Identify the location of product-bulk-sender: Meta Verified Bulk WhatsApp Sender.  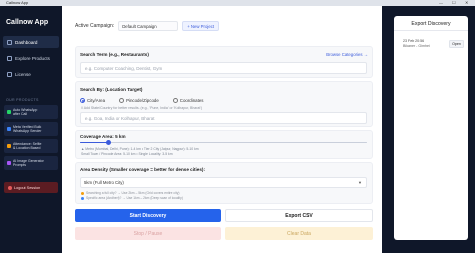
(31, 129).